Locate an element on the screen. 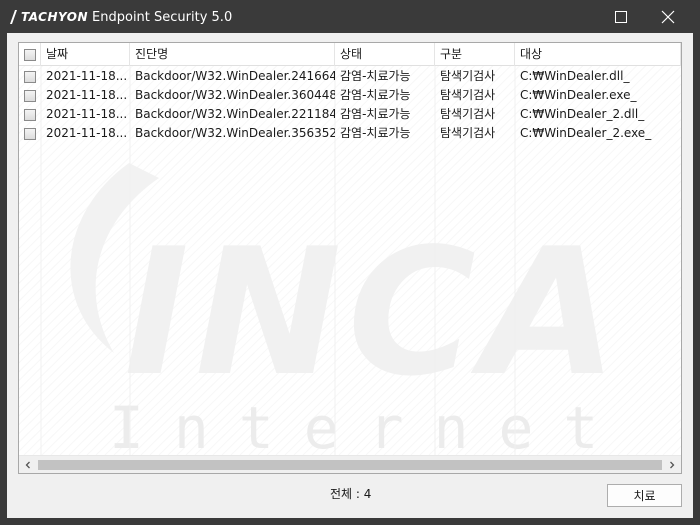 This screenshot has height=525, width=700. row-target: C:₩WinDealer_2.dll_ is located at coordinates (582, 114).